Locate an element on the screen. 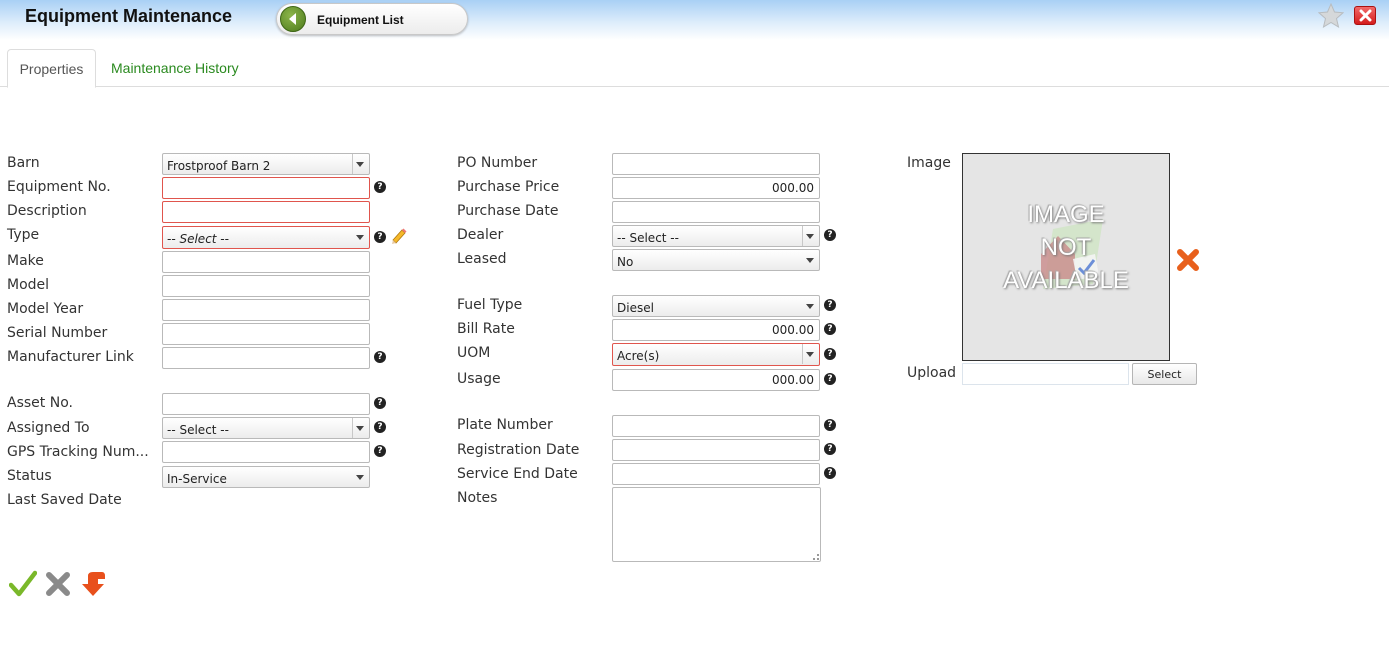 Image resolution: width=1389 pixels, height=646 pixels. serial-number-label: Serial Number is located at coordinates (57, 333).